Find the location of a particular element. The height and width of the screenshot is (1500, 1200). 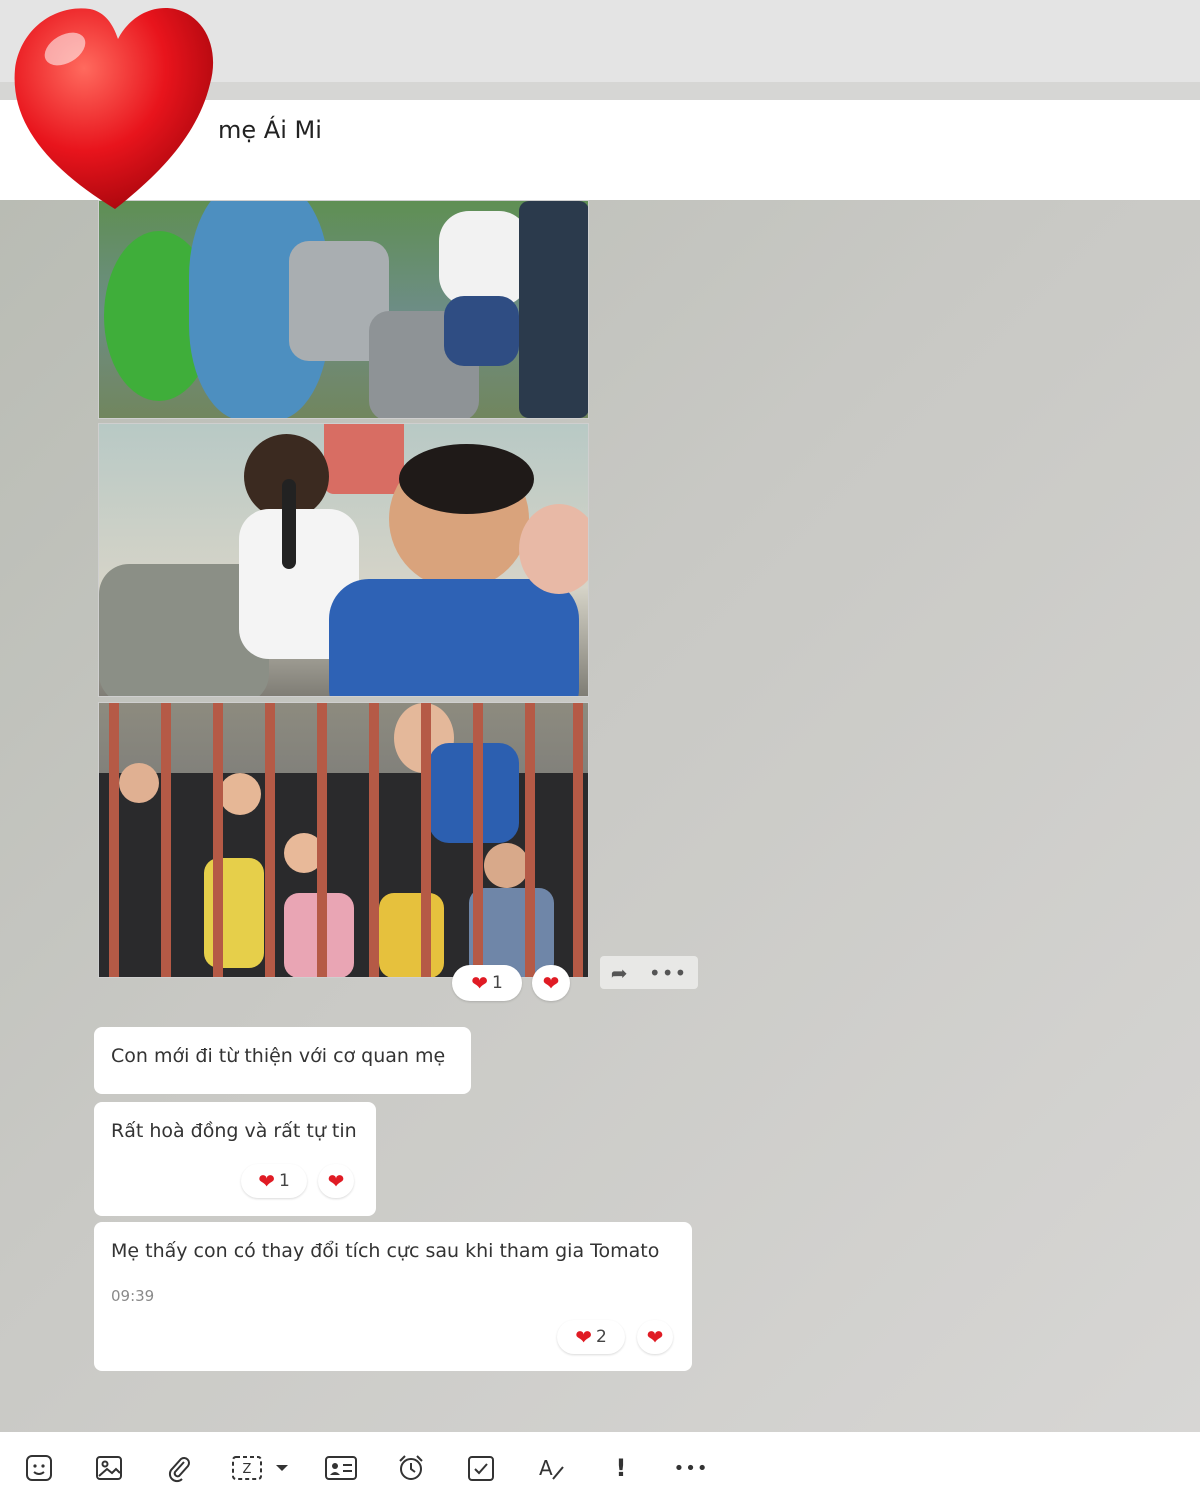

attachment-icon is located at coordinates (179, 1468).